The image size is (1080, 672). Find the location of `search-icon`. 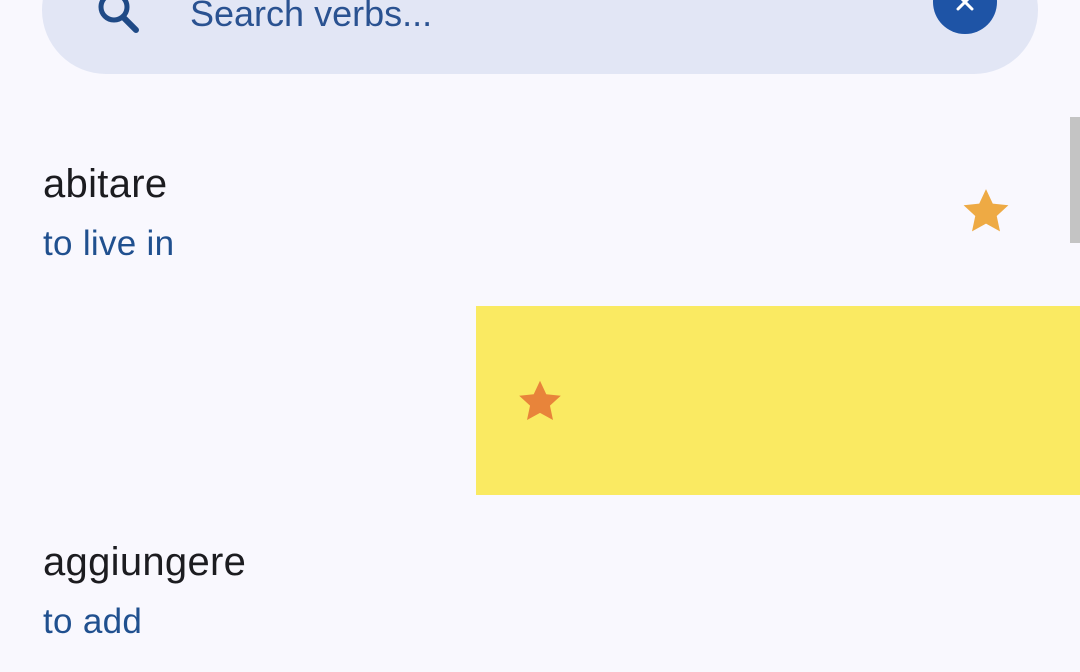

search-icon is located at coordinates (118, 16).